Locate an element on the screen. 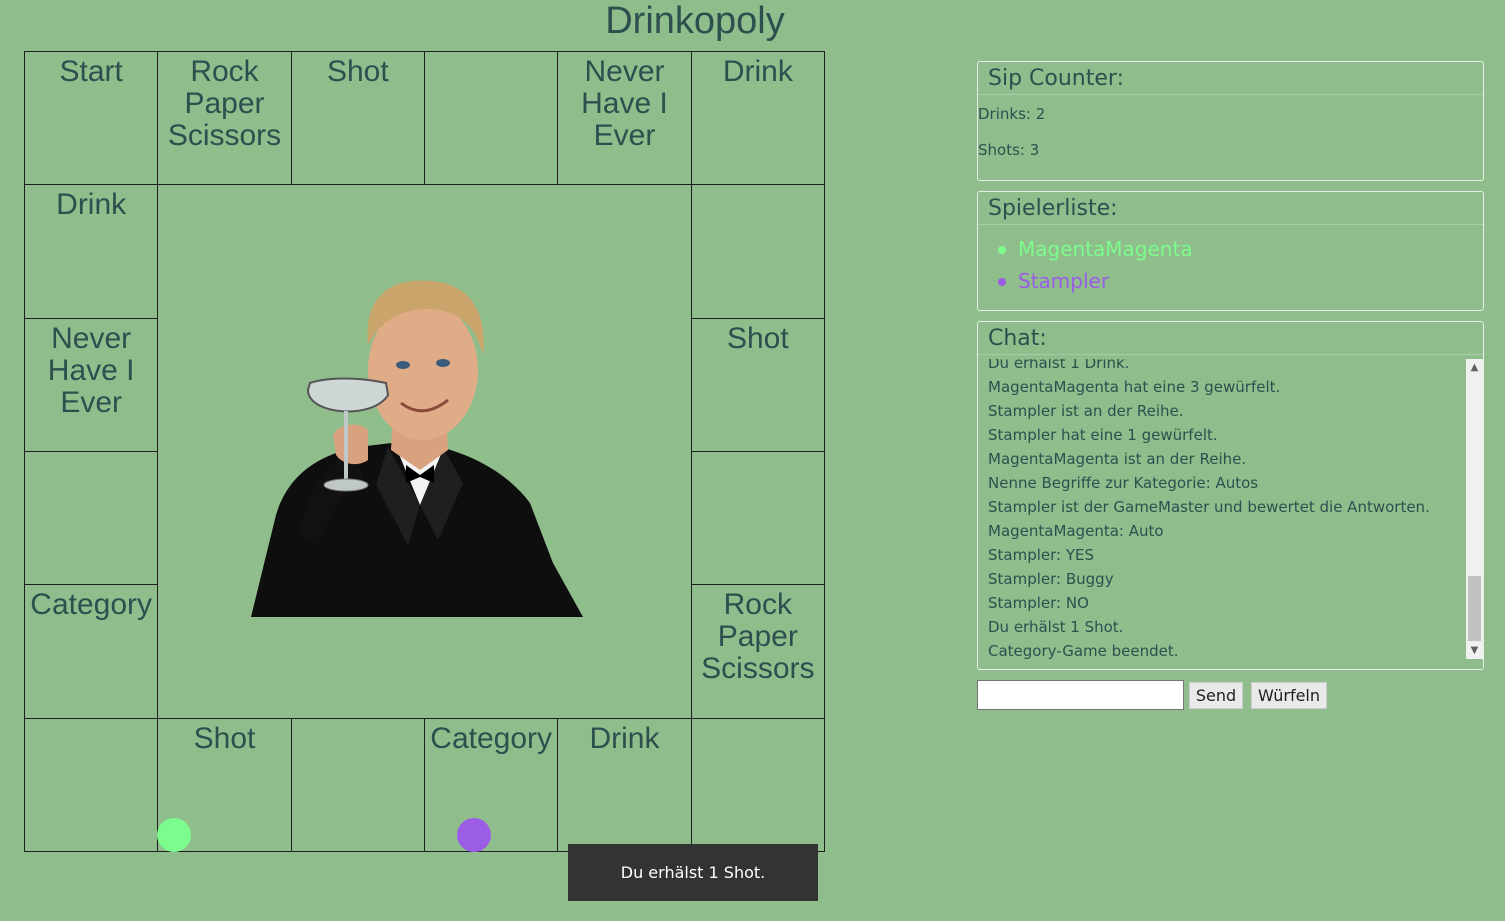 This screenshot has height=921, width=1505. chat-scrollbar: ▲ ▼ is located at coordinates (1474, 509).